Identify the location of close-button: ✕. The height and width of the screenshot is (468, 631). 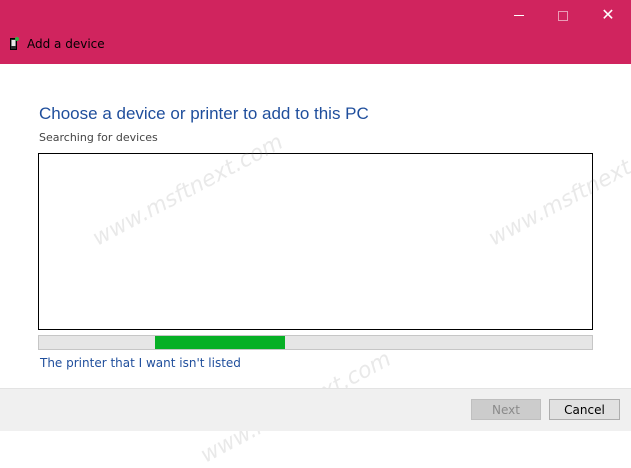
(608, 15).